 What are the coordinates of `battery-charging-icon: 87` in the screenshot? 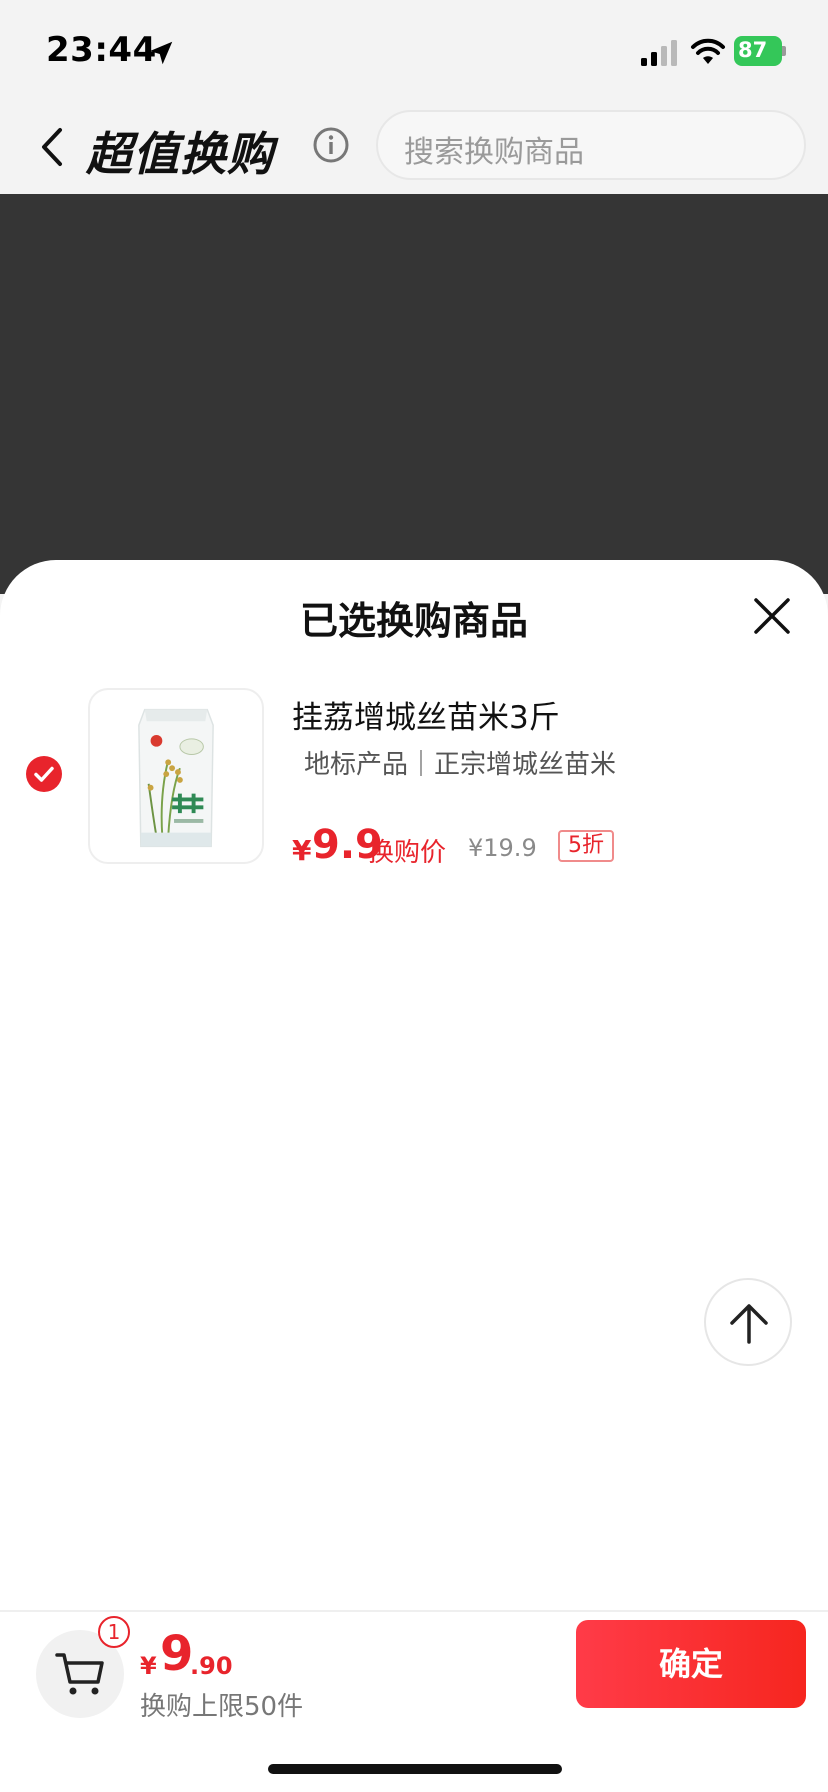 It's located at (760, 51).